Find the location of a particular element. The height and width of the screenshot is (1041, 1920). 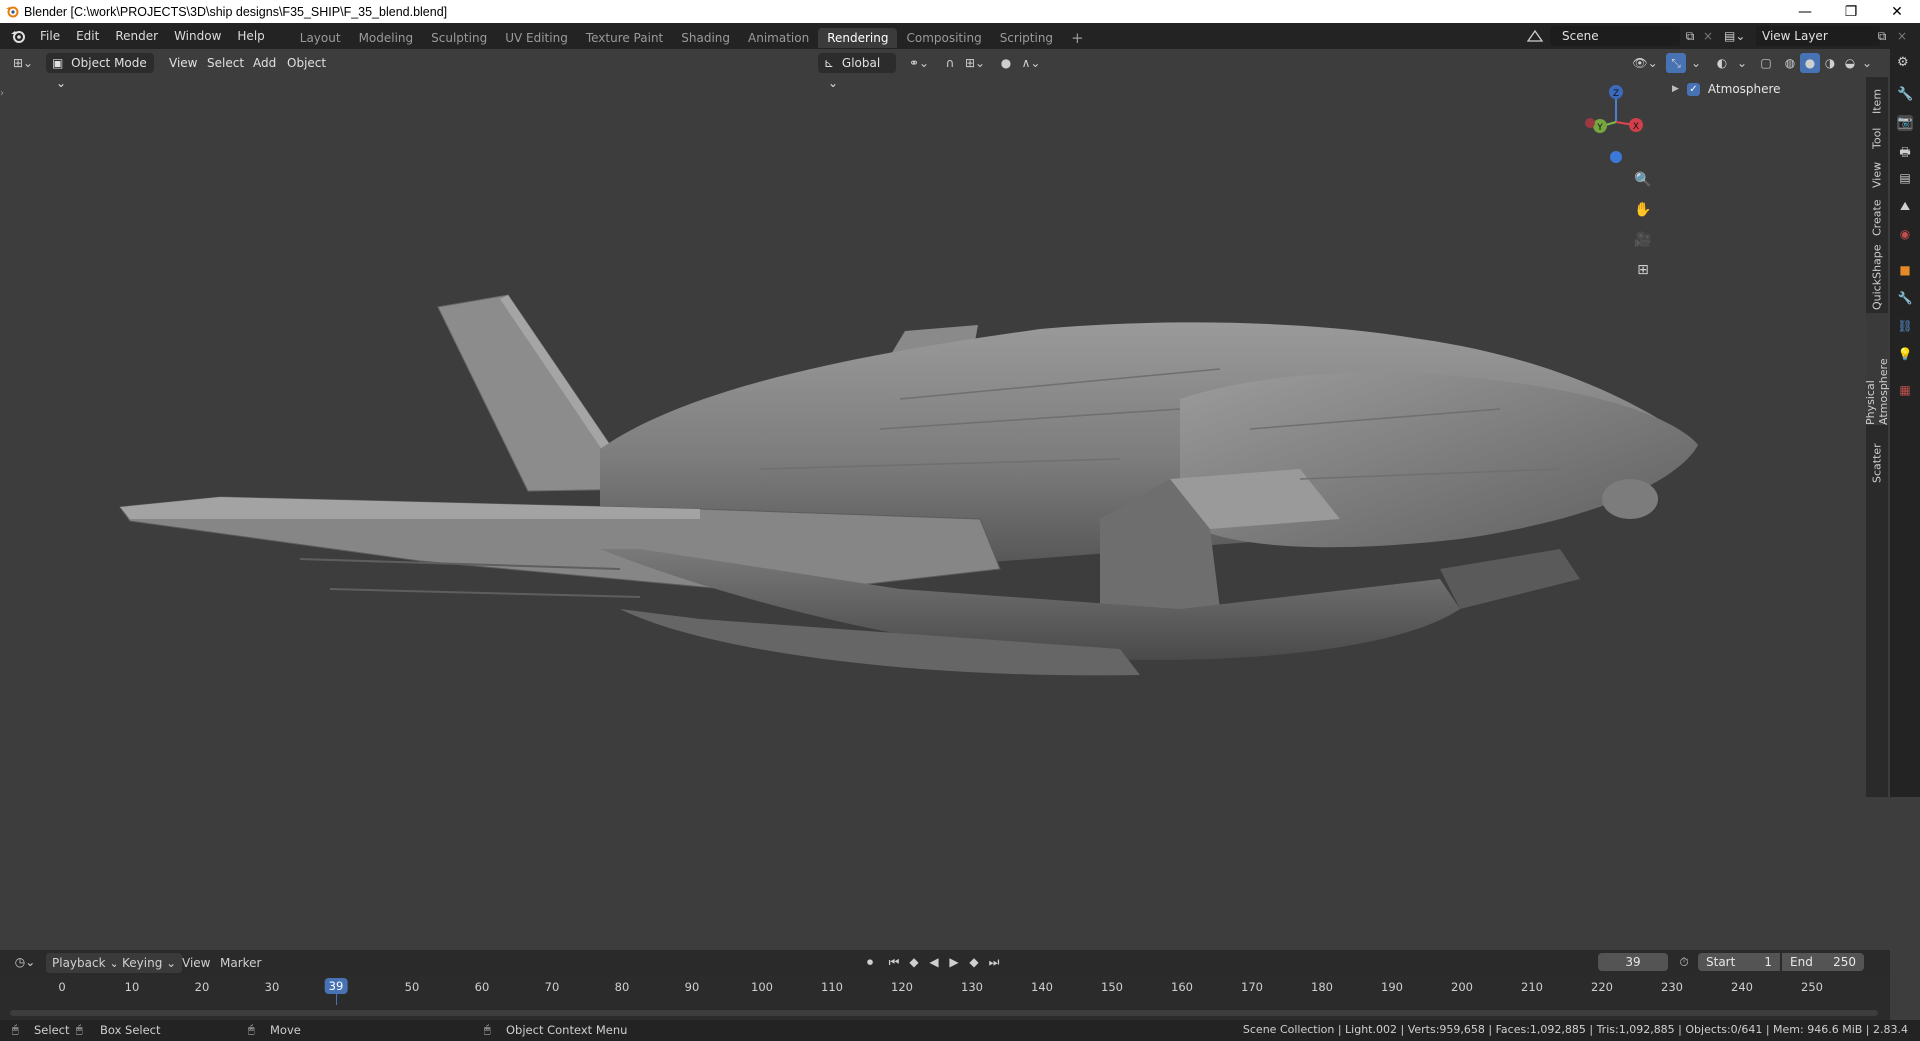

wireframe-shading-icon: ◍ is located at coordinates (1790, 63).